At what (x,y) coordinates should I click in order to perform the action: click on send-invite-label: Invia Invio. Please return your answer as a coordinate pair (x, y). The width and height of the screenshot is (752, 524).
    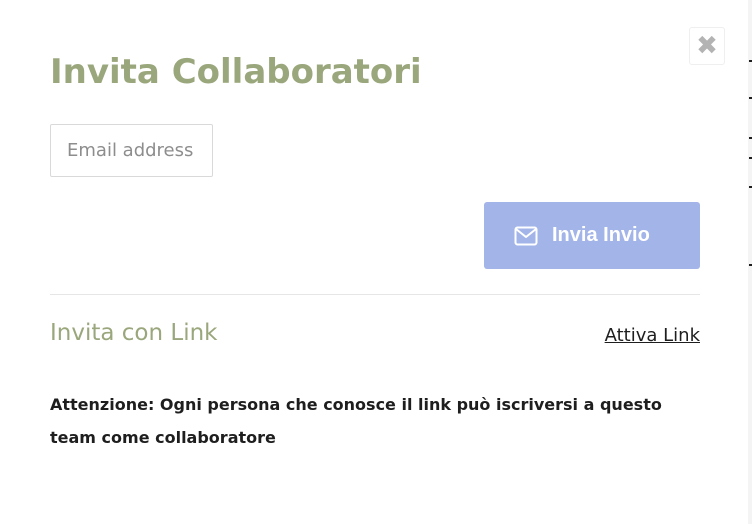
    Looking at the image, I should click on (601, 235).